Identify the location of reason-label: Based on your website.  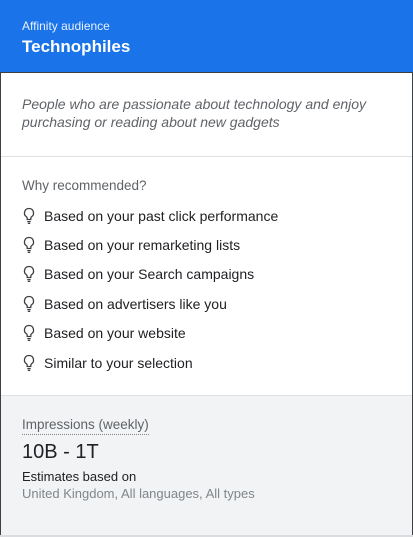
(115, 333).